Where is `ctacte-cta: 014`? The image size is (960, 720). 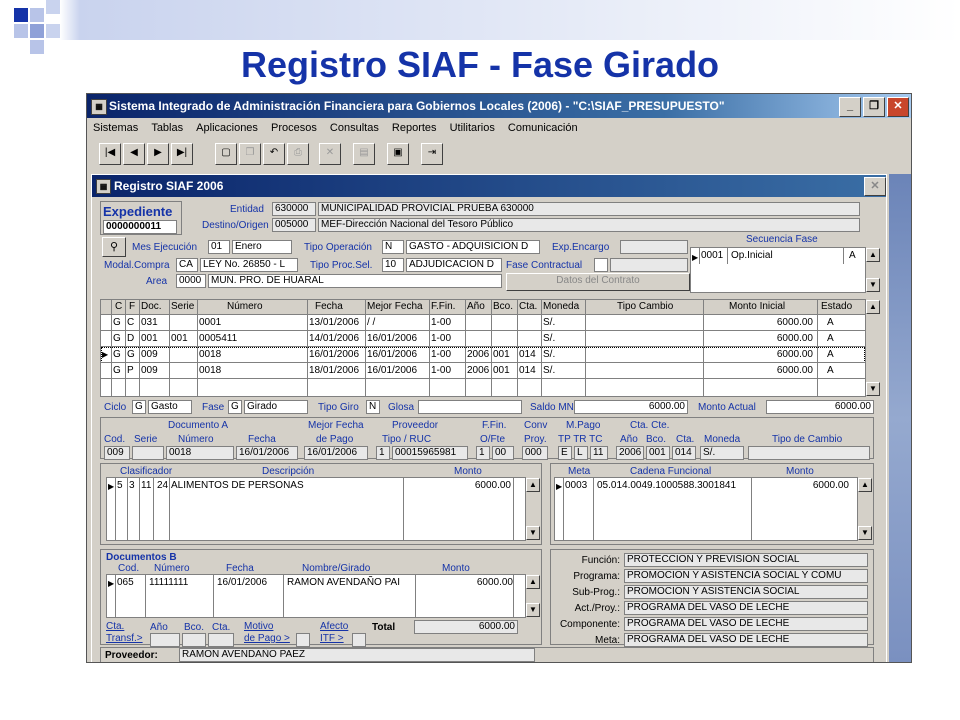 ctacte-cta: 014 is located at coordinates (684, 453).